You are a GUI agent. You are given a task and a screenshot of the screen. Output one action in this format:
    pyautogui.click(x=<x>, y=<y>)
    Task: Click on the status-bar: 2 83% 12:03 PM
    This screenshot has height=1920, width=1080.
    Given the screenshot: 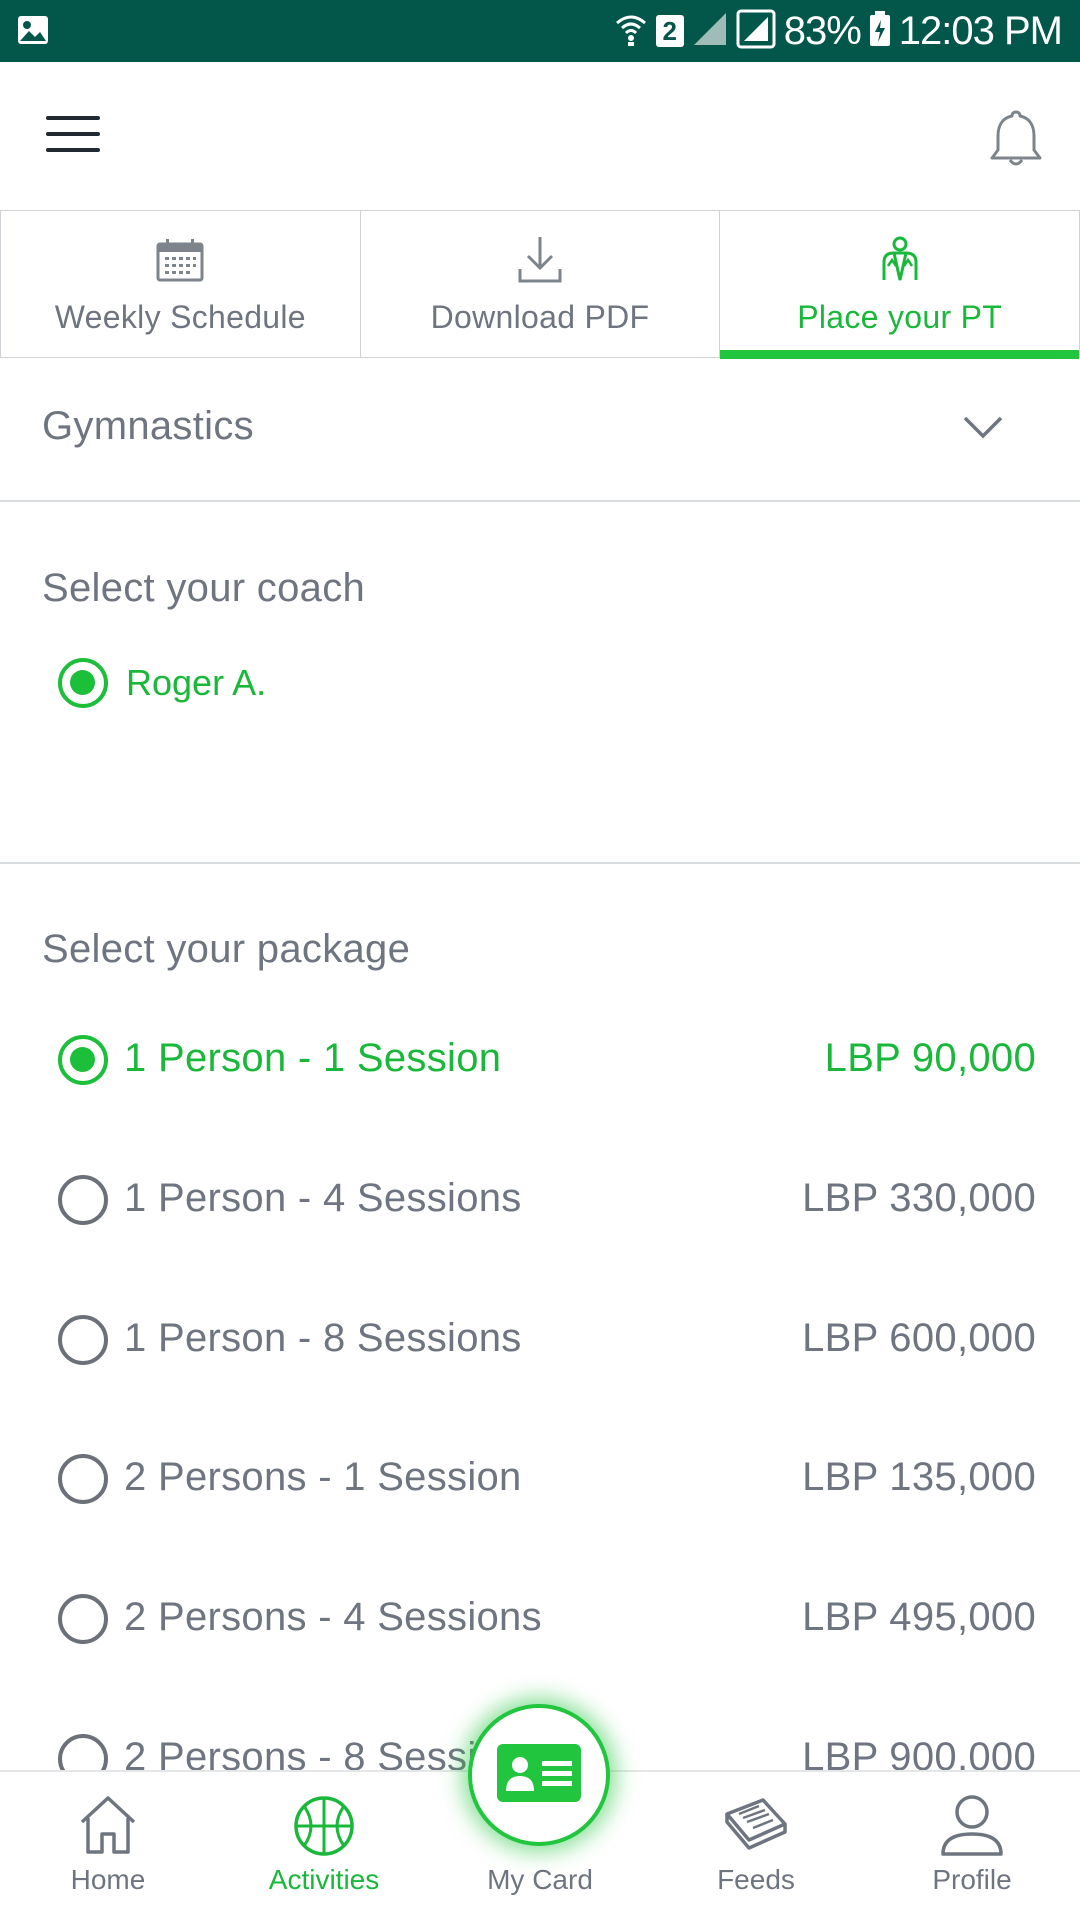 What is the action you would take?
    pyautogui.click(x=540, y=31)
    